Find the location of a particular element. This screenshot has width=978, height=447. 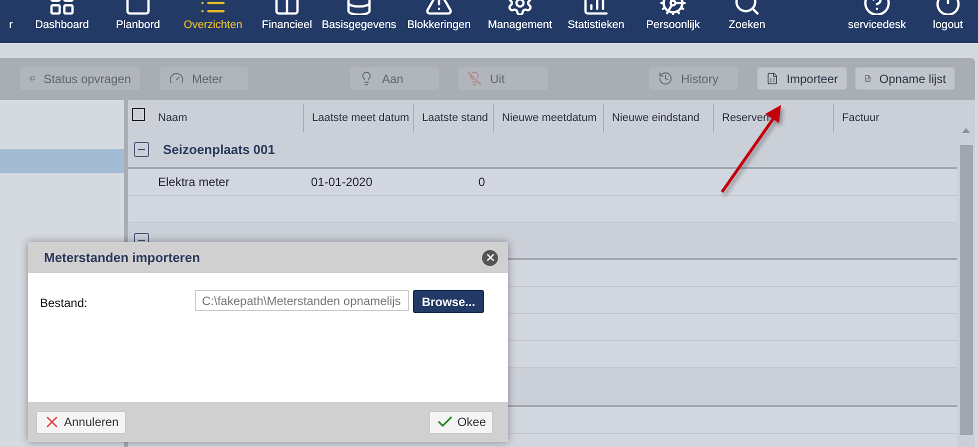

nav-item: Zoeken is located at coordinates (747, 25).